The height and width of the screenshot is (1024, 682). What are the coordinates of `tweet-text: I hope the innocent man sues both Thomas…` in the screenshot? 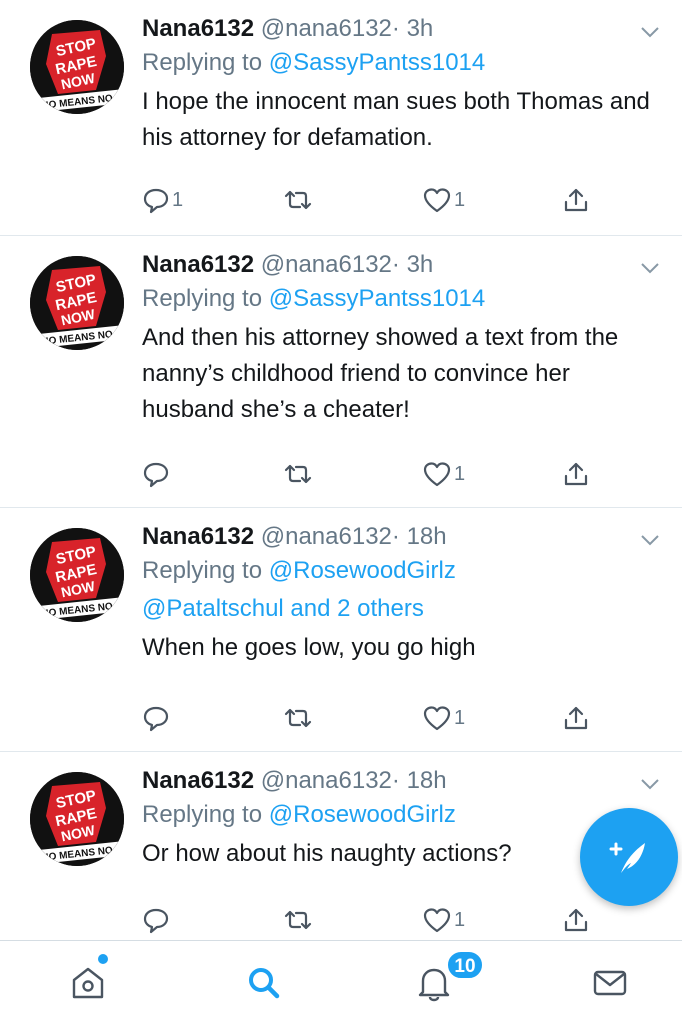 It's located at (396, 119).